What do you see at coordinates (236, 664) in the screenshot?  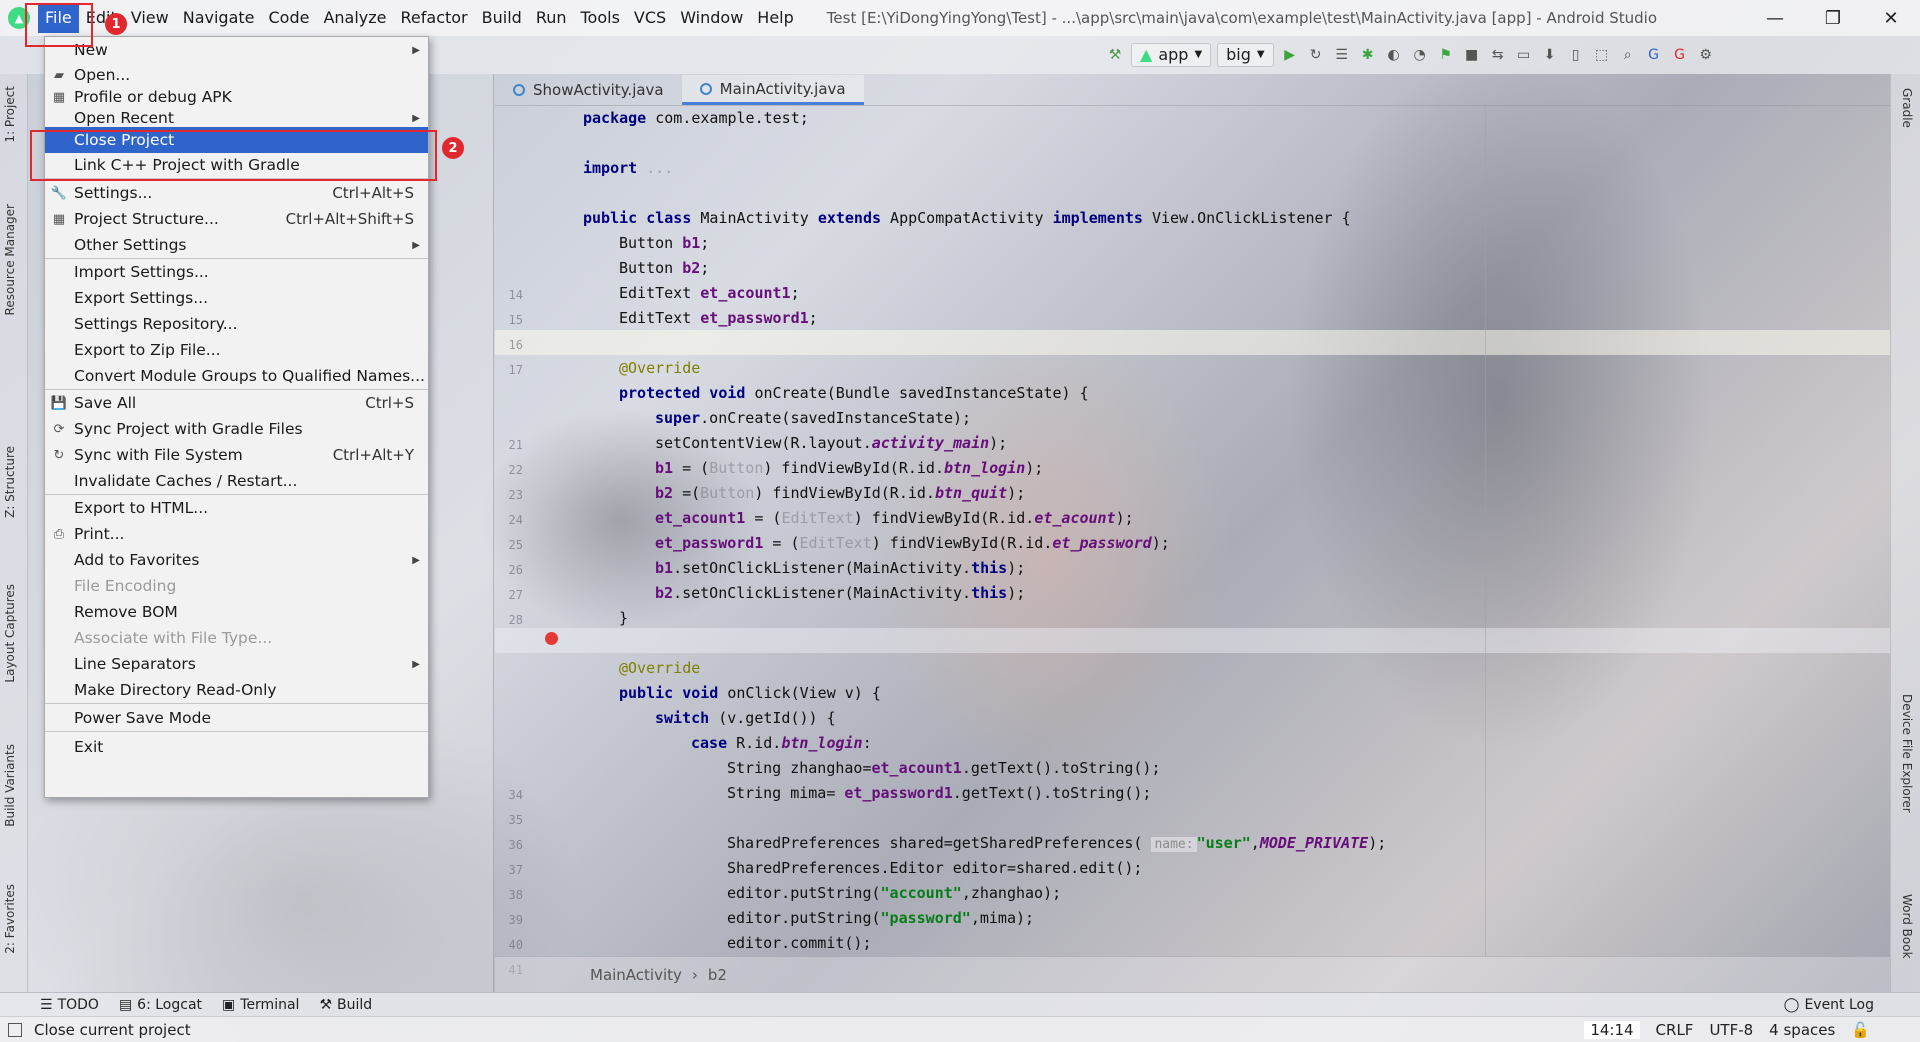 I see `menu-item-line-separators: Line Separators ▶` at bounding box center [236, 664].